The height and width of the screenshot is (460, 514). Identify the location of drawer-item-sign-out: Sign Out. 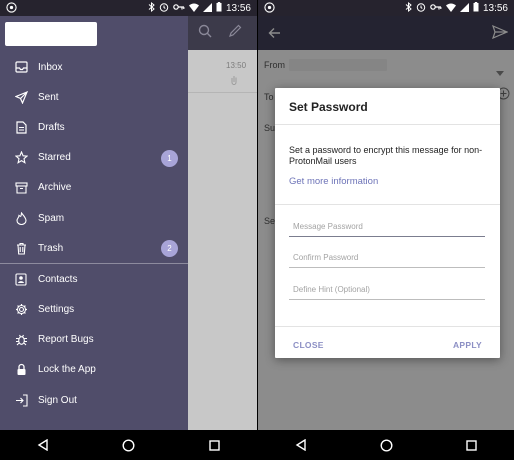
(94, 400).